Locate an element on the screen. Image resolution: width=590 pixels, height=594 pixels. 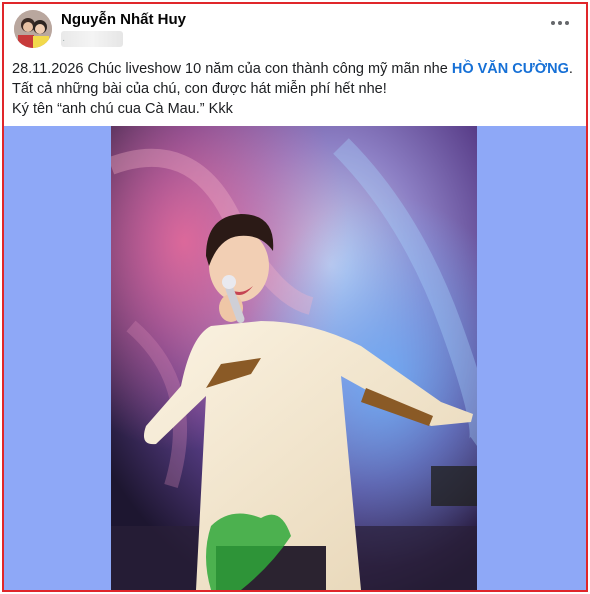
more-options-icon is located at coordinates (560, 23).